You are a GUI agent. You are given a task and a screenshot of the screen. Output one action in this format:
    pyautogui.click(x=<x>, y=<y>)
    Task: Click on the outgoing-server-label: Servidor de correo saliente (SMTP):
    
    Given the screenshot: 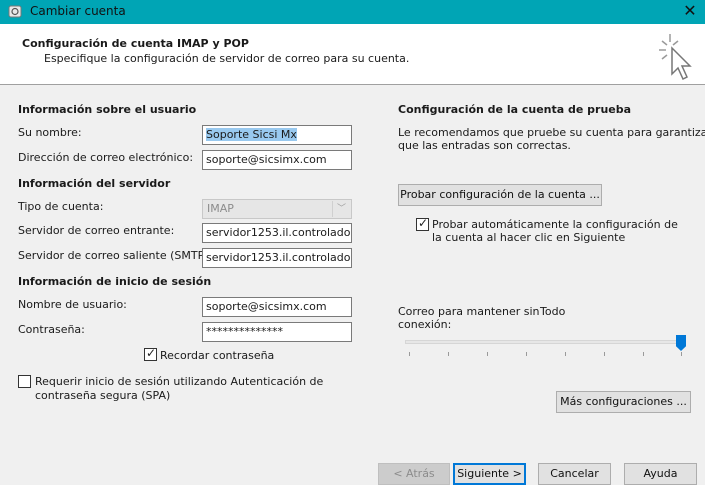 What is the action you would take?
    pyautogui.click(x=115, y=255)
    